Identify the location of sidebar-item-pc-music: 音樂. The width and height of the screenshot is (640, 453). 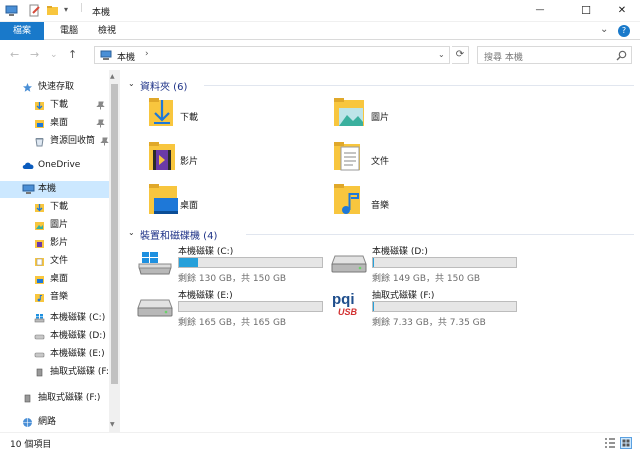
(54, 297).